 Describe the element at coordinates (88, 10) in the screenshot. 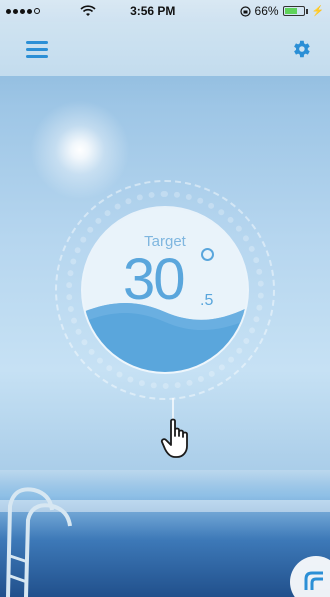

I see `wifi-icon` at that location.